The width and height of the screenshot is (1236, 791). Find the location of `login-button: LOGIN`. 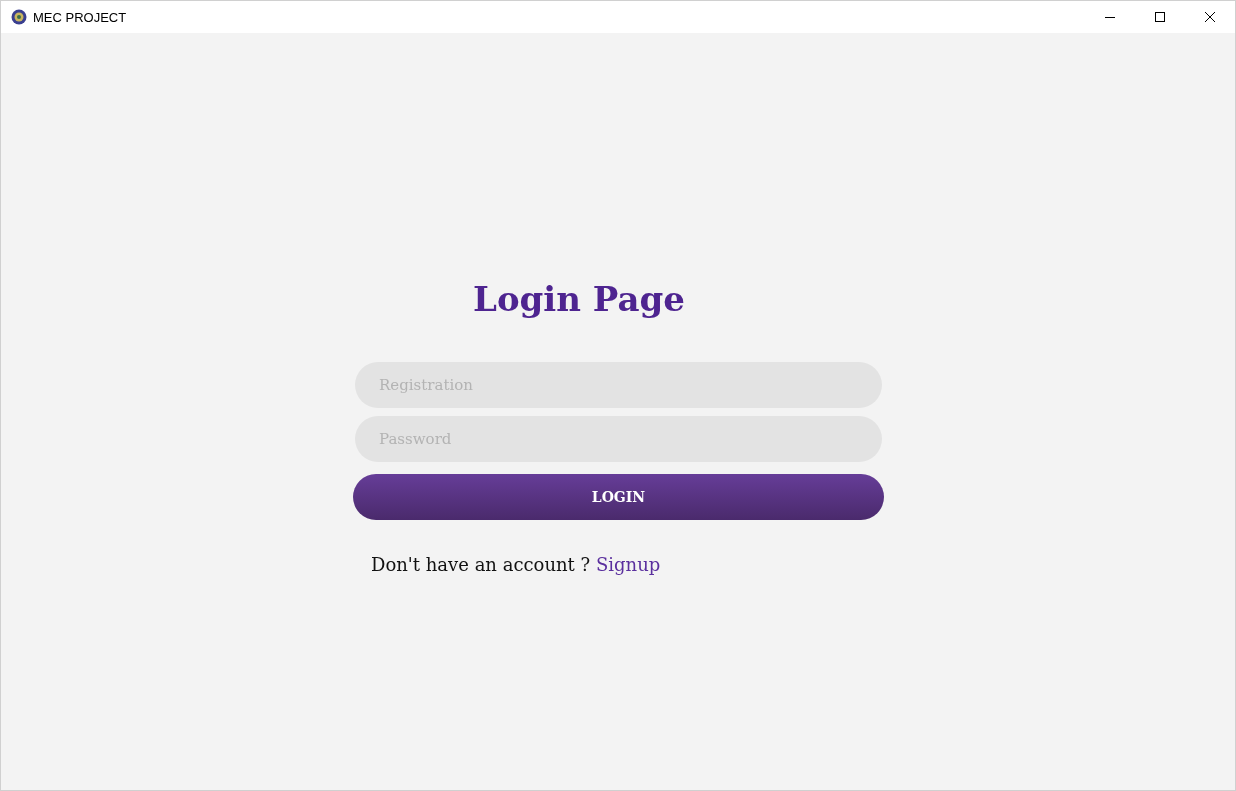

login-button: LOGIN is located at coordinates (618, 497).